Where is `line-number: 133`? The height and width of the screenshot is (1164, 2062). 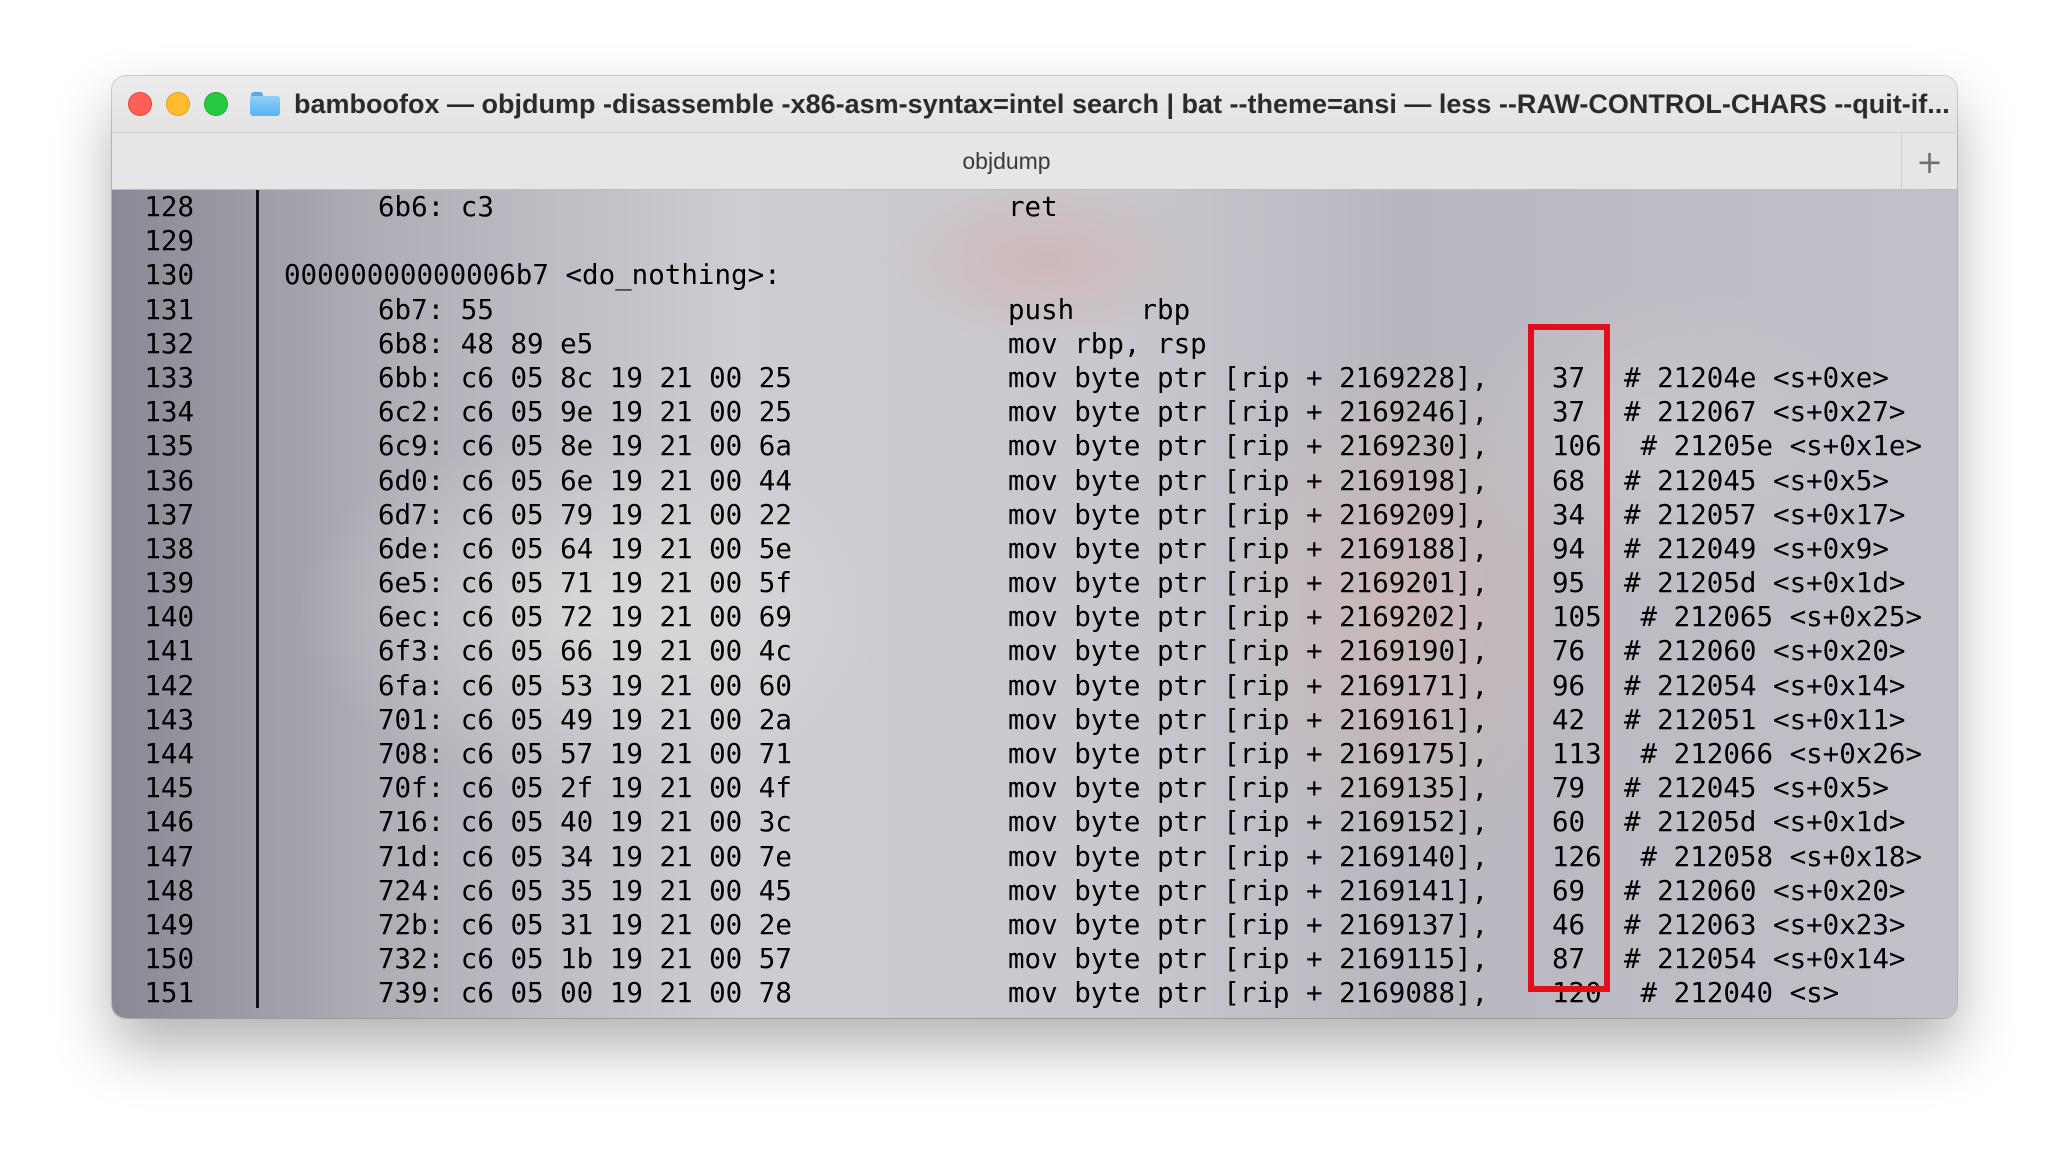 line-number: 133 is located at coordinates (169, 377).